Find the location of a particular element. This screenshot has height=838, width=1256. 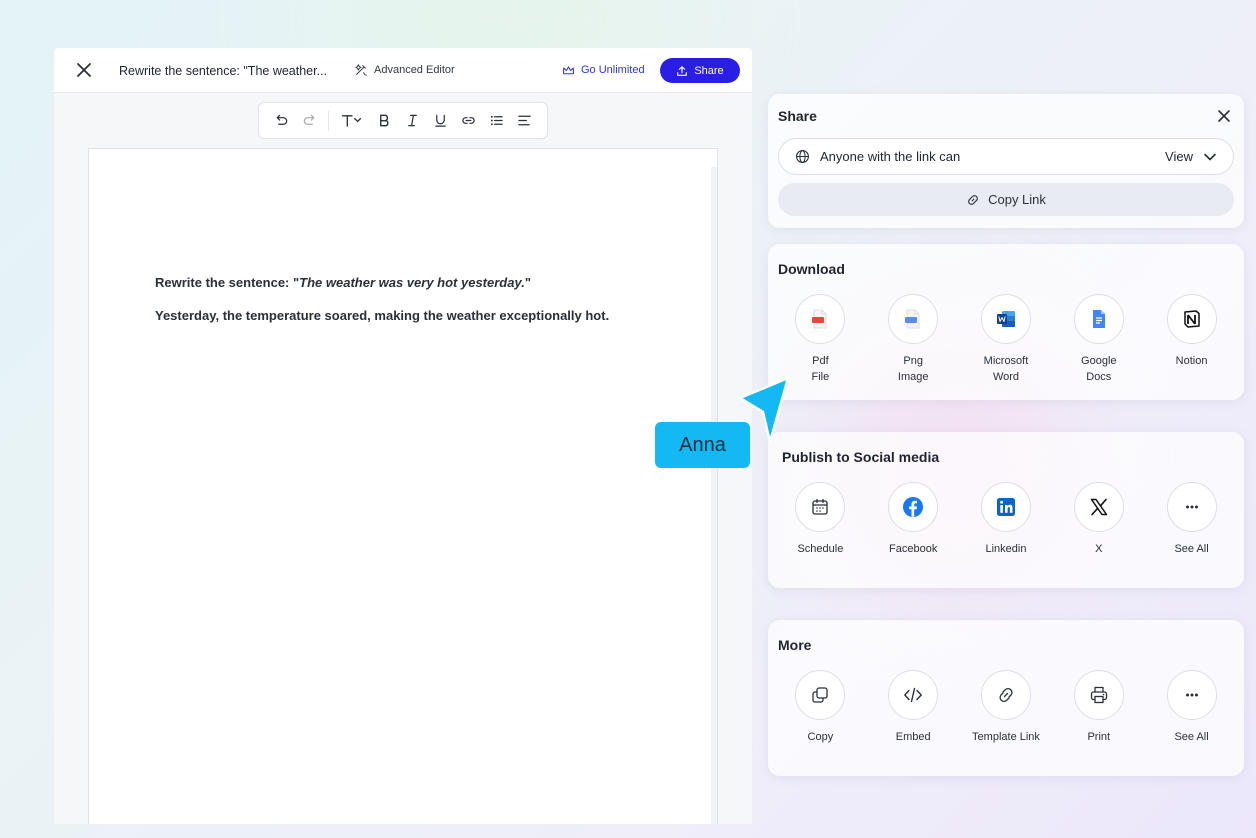

social-x-circle is located at coordinates (1098, 507).